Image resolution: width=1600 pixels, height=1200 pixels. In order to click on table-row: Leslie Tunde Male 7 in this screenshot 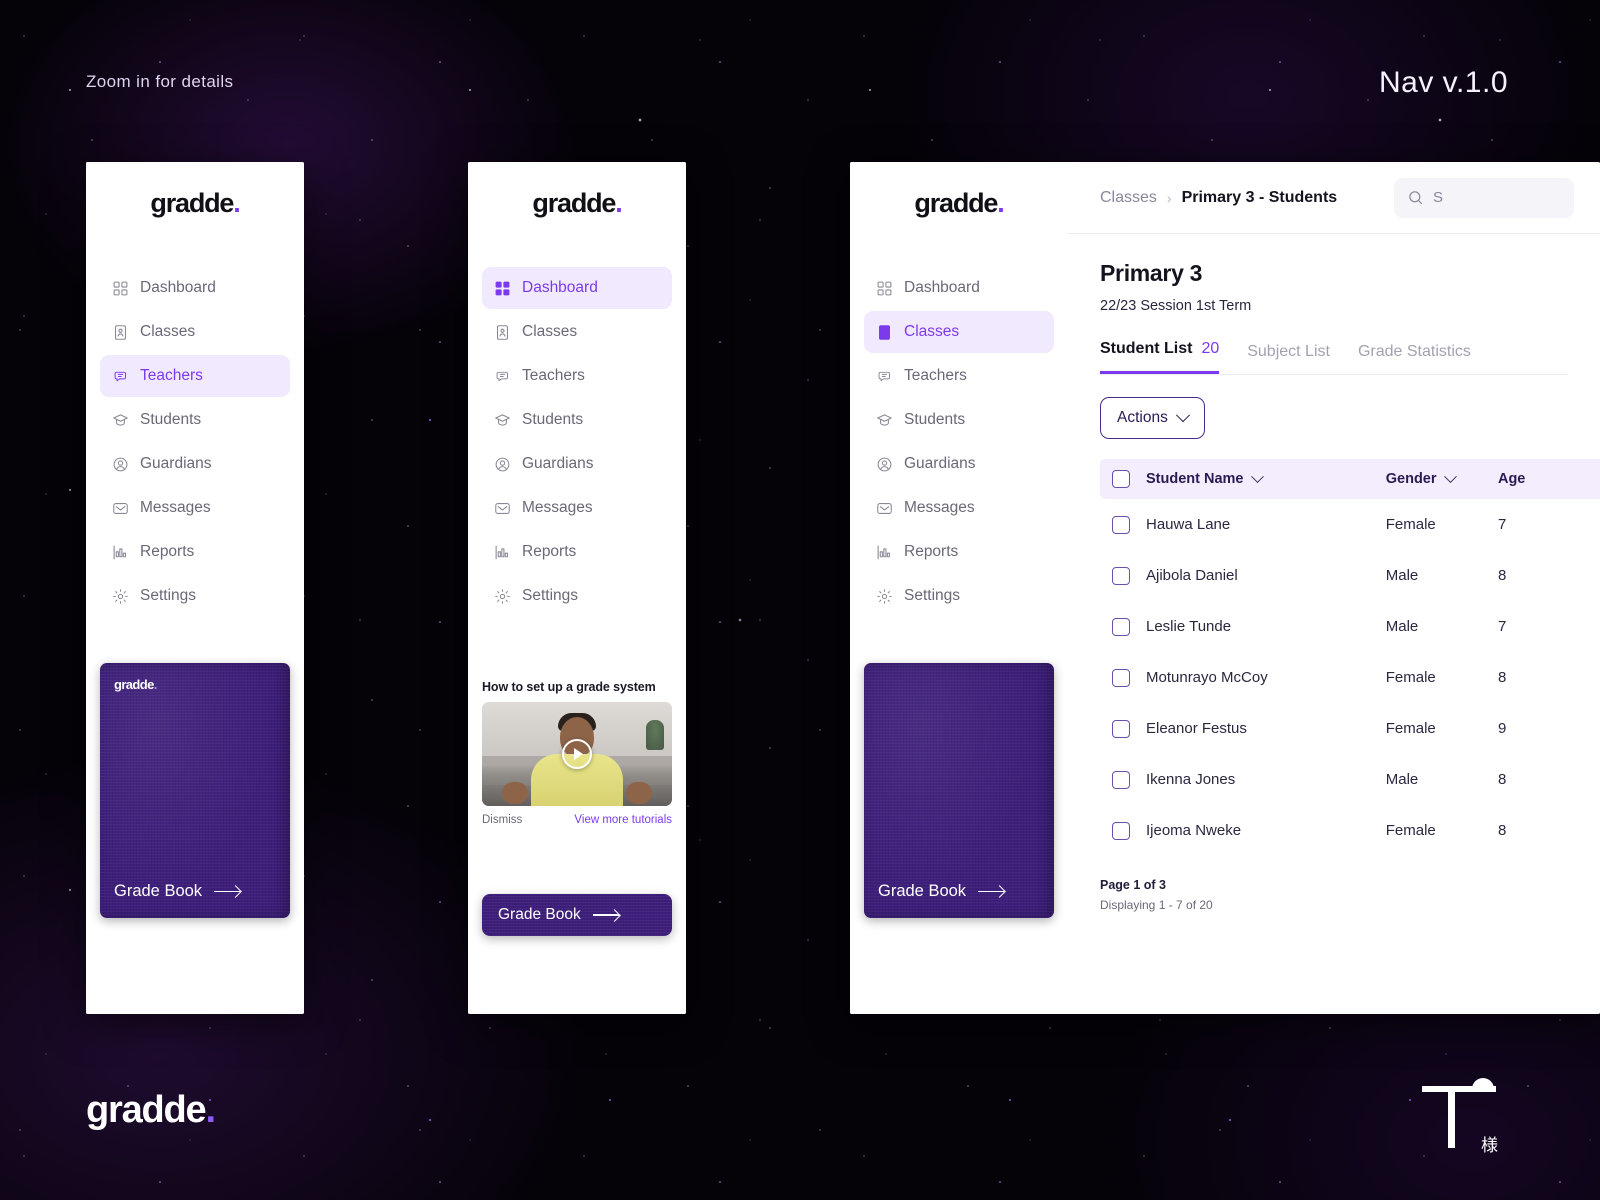, I will do `click(1350, 626)`.